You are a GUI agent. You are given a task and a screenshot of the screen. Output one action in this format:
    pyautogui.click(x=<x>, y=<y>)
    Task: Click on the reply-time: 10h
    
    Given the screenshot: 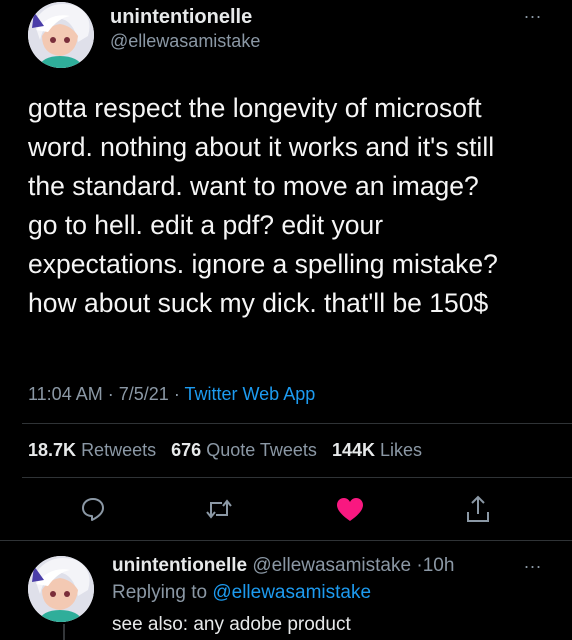 What is the action you would take?
    pyautogui.click(x=439, y=565)
    